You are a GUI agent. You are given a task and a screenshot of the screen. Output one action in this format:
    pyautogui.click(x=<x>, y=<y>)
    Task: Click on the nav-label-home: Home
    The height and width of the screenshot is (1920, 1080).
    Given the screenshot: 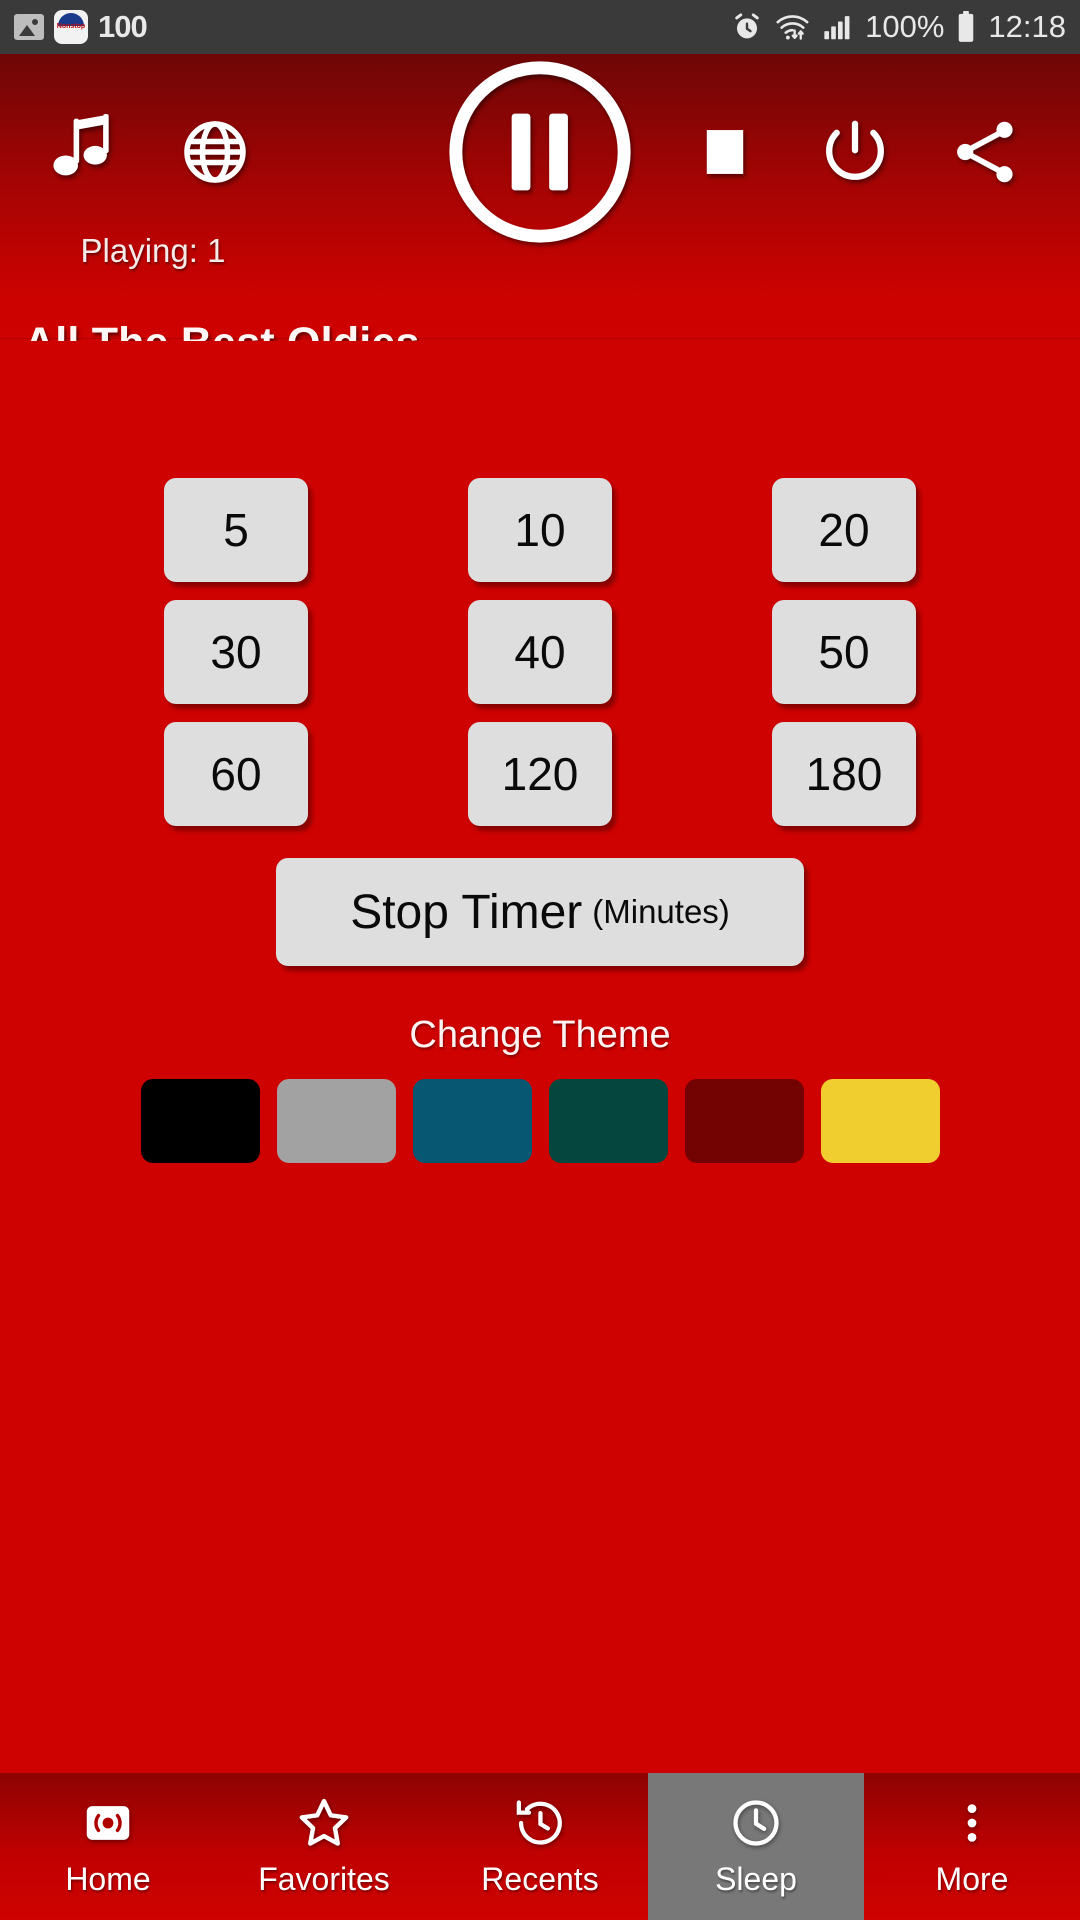 What is the action you would take?
    pyautogui.click(x=108, y=1879)
    